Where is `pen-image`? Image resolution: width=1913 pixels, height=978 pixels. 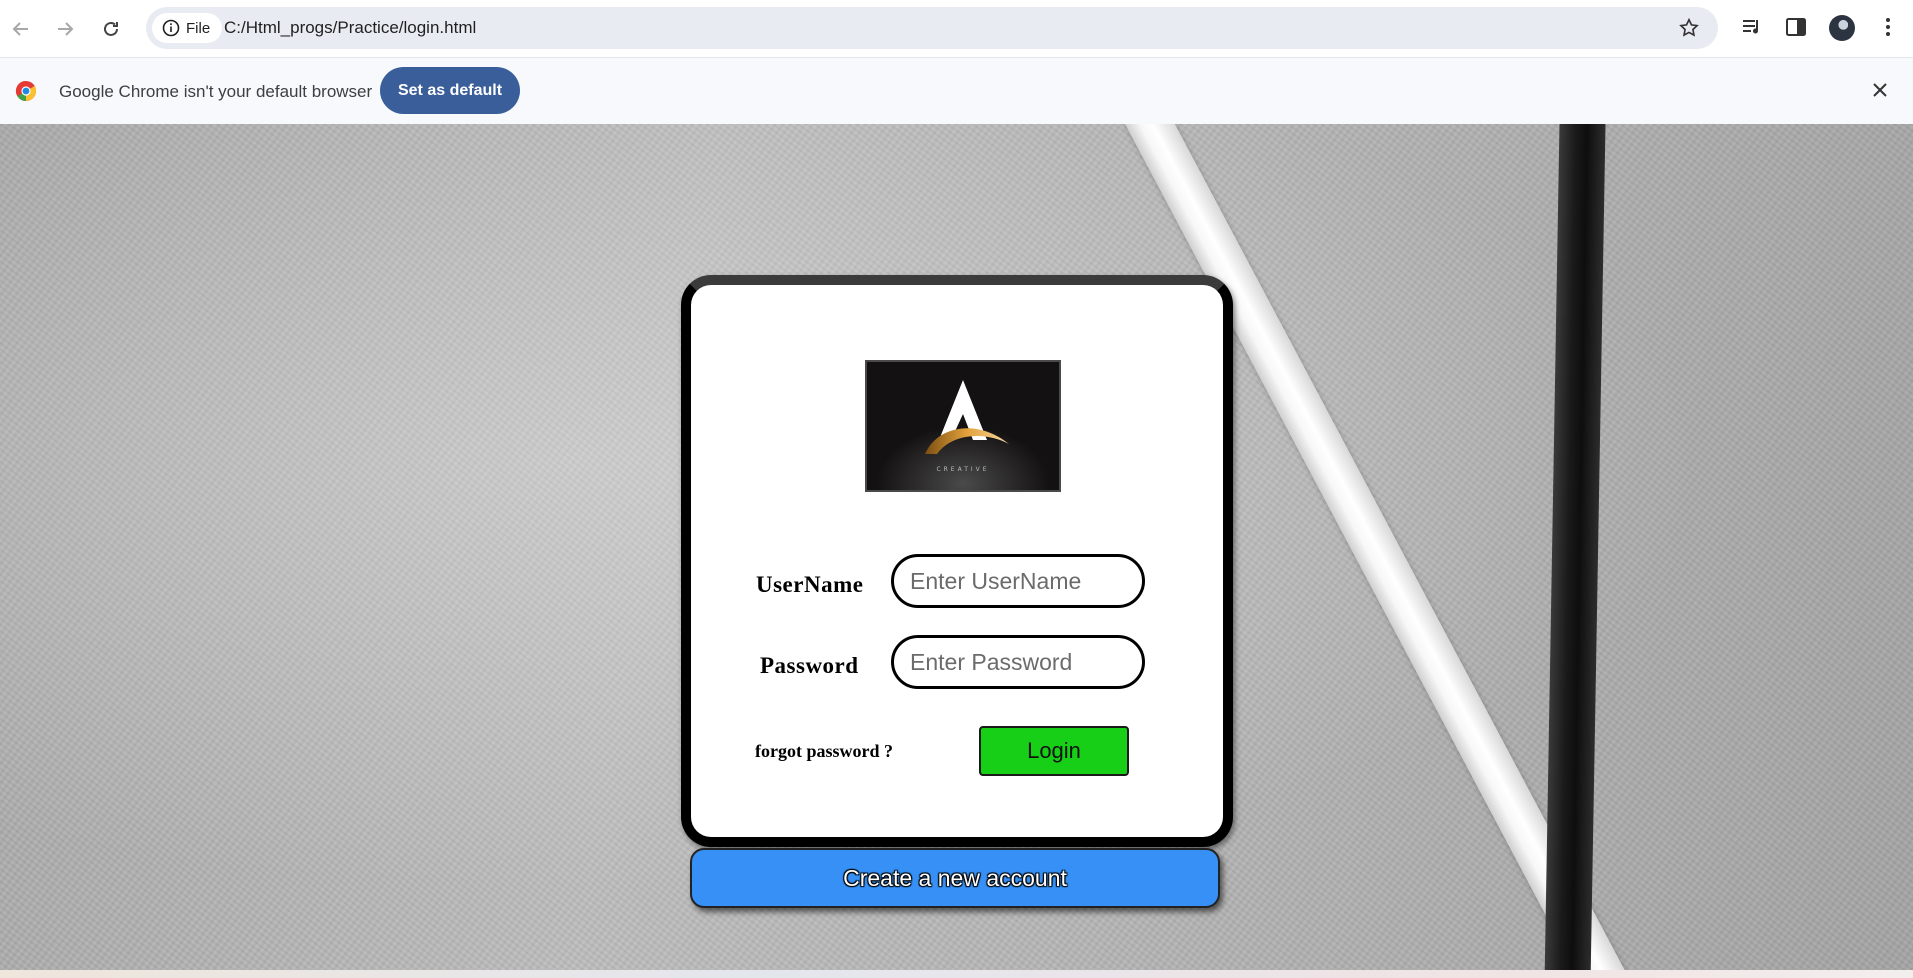
pen-image is located at coordinates (1575, 547).